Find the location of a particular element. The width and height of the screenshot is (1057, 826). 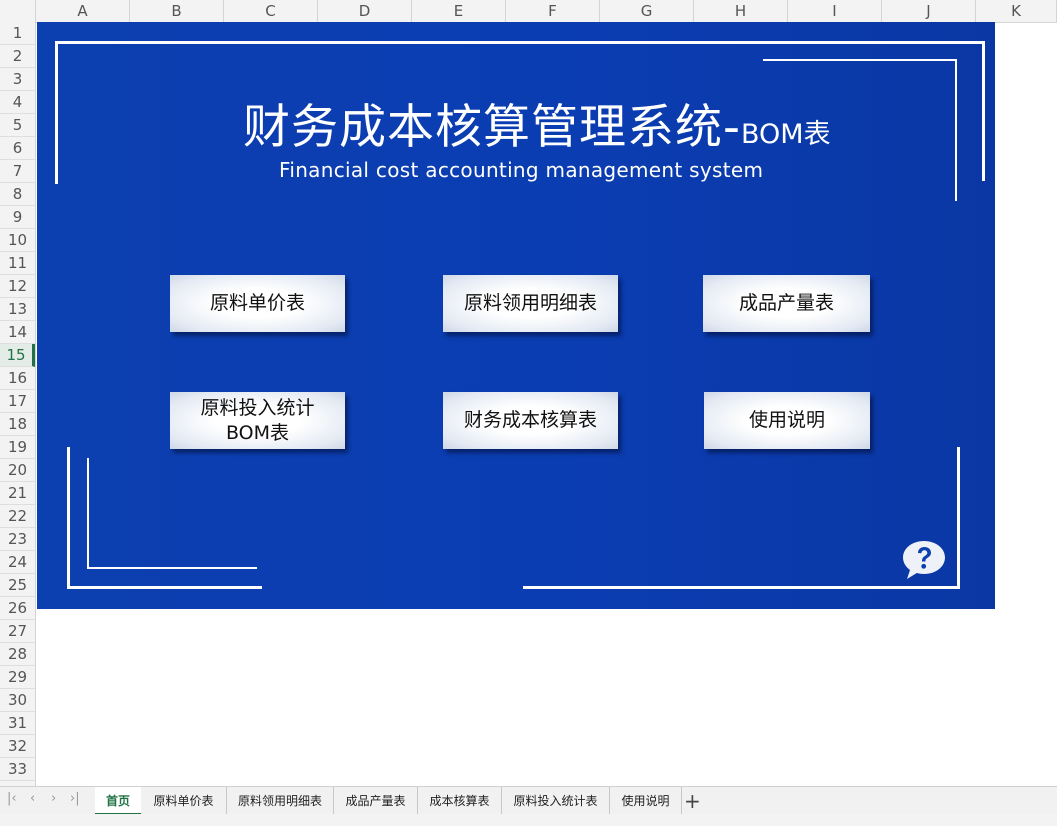

row-header-17: 17 is located at coordinates (17, 401).